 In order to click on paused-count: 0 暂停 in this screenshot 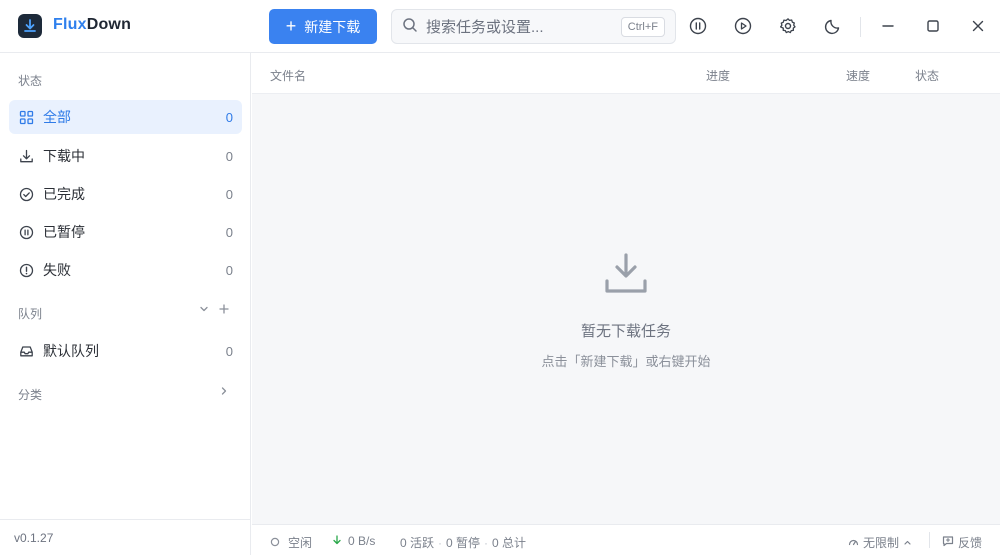, I will do `click(463, 543)`.